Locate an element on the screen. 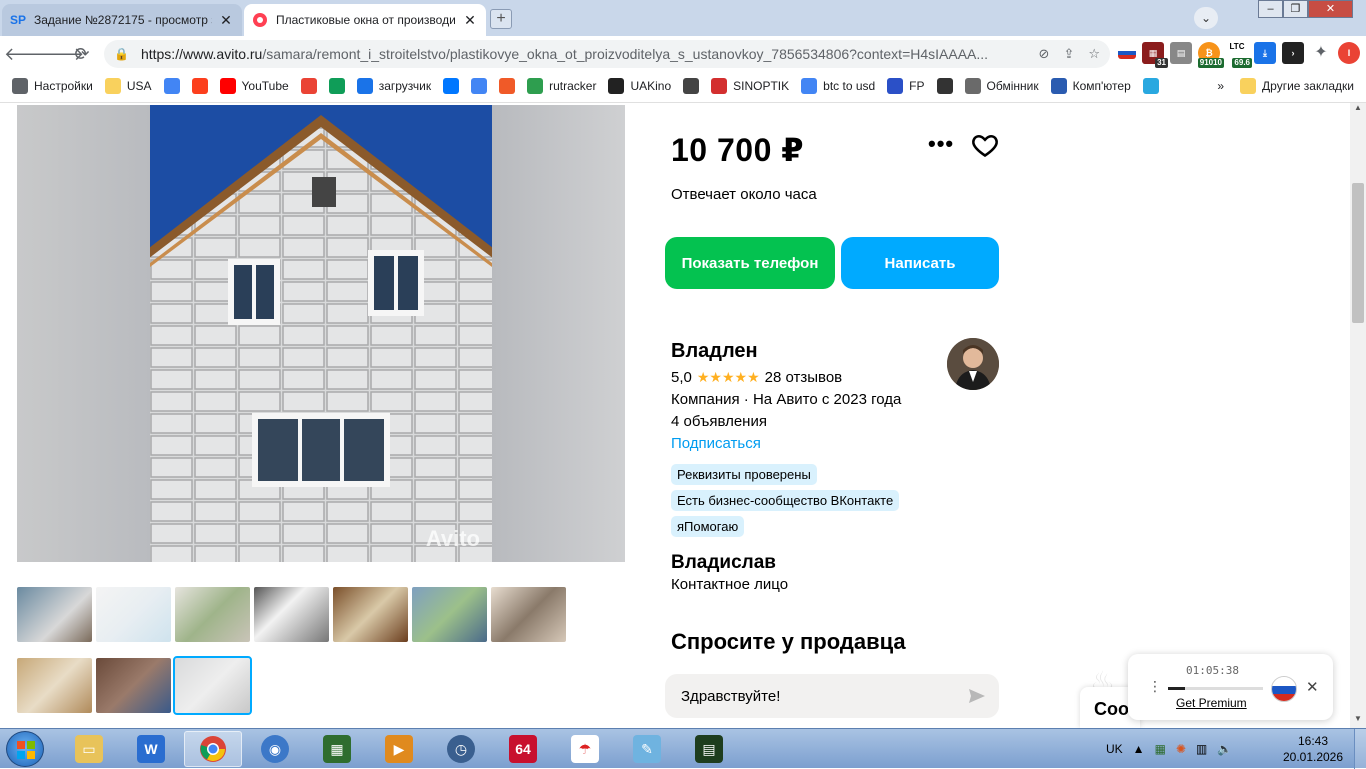 Image resolution: width=1366 pixels, height=769 pixels. tray-volume-icon: 🔈 is located at coordinates (1224, 749).